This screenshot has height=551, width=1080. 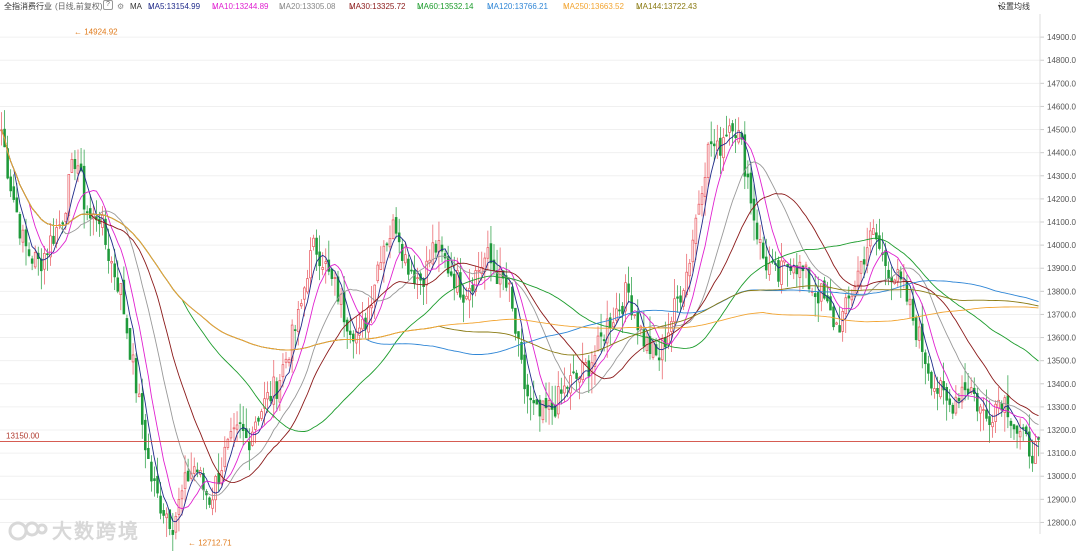 I want to click on y-tick-label: 14800.0, so click(x=1061, y=60).